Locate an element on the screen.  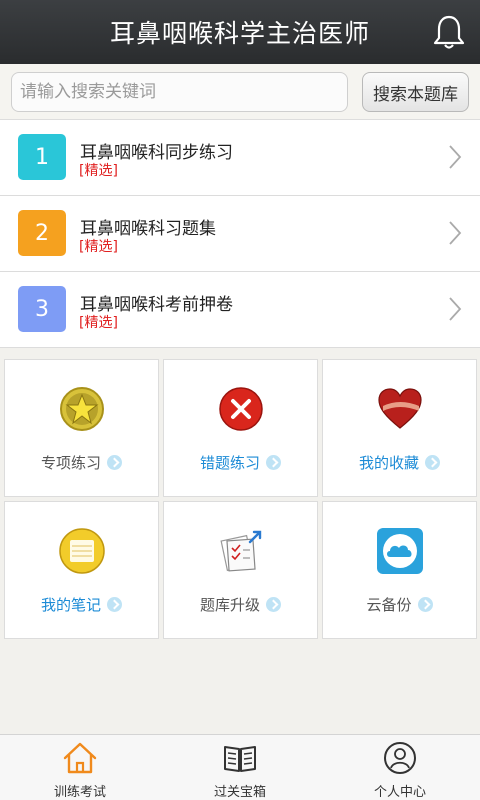
grid-item-notes: 我的笔记 is located at coordinates (81, 570).